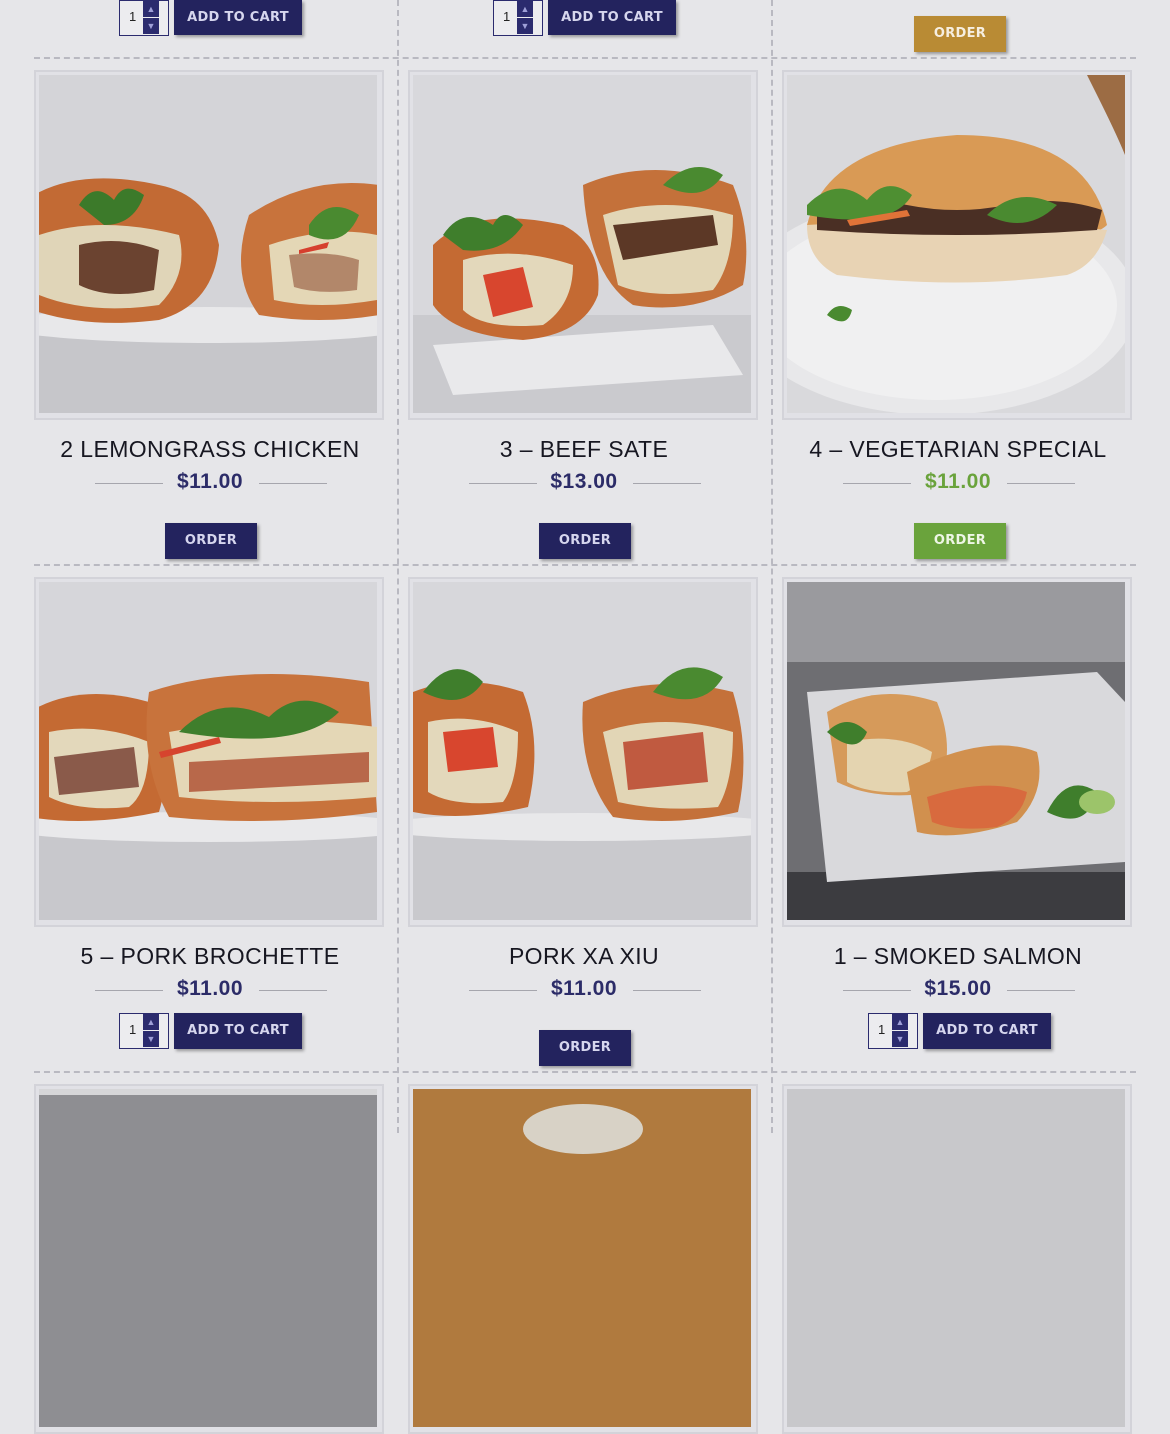  I want to click on product-photo-beef-sate, so click(582, 244).